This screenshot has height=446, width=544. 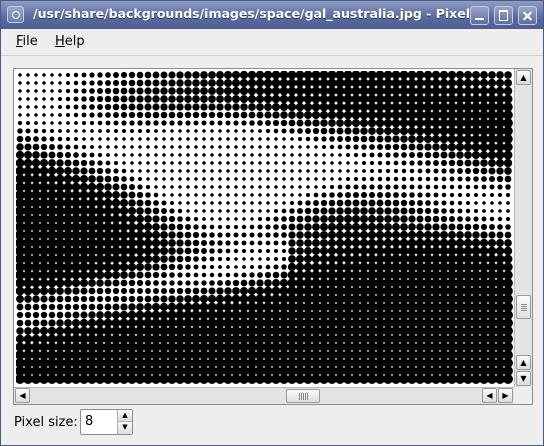 I want to click on spin-up-button: ▲, so click(x=124, y=416).